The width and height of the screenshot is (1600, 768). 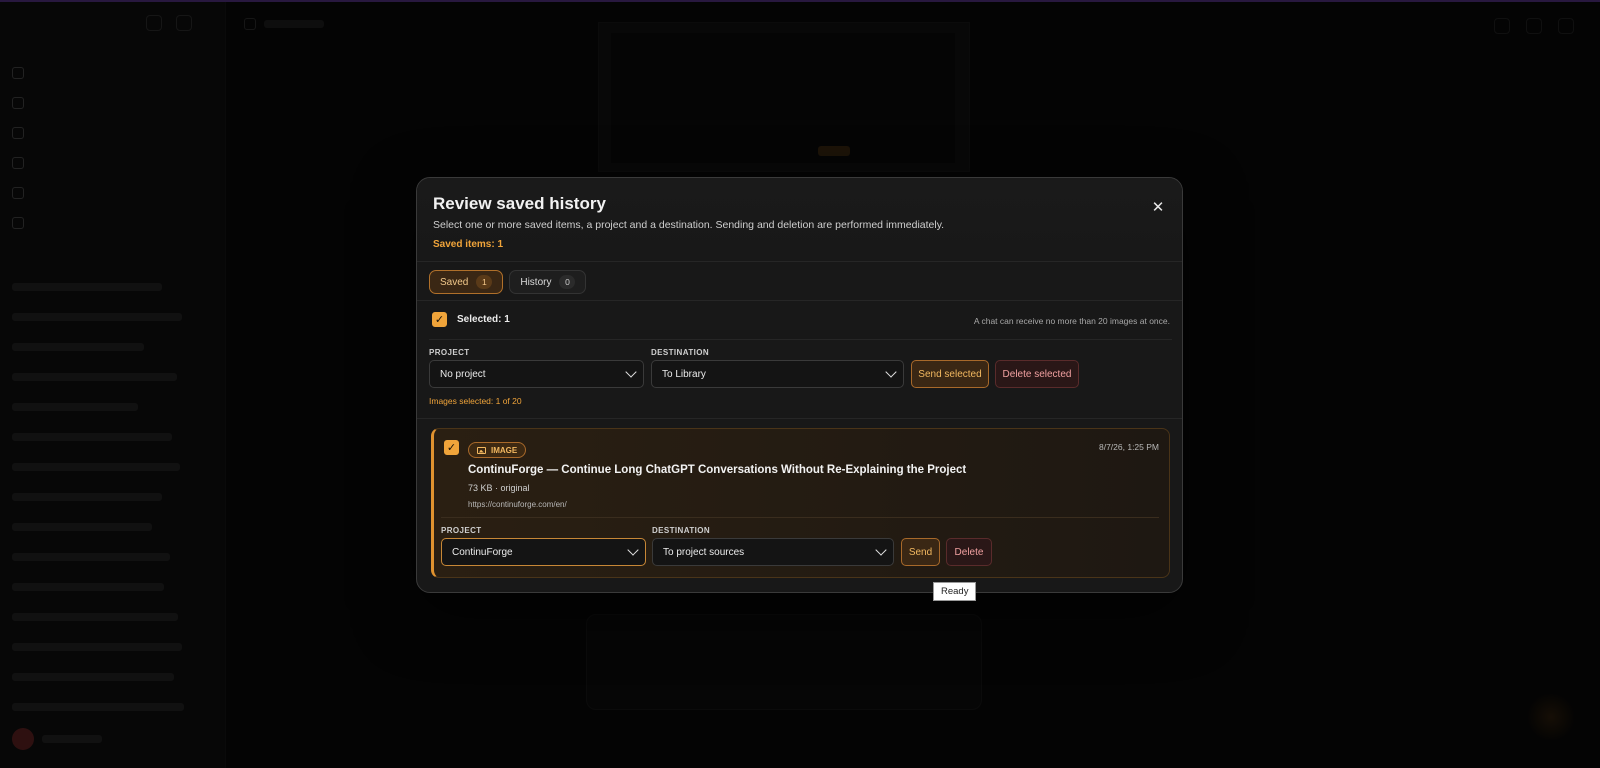 I want to click on image-icon, so click(x=481, y=450).